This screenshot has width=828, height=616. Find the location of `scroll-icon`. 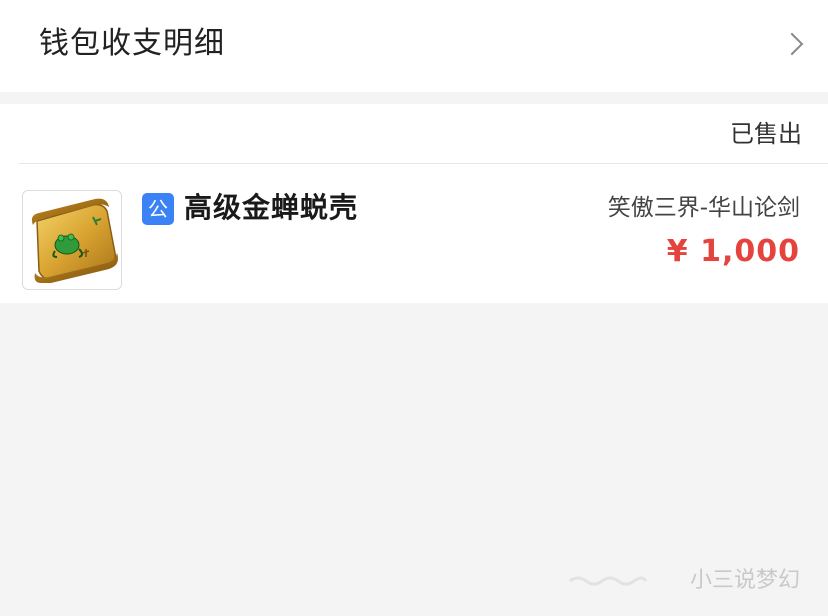

scroll-icon is located at coordinates (74, 240).